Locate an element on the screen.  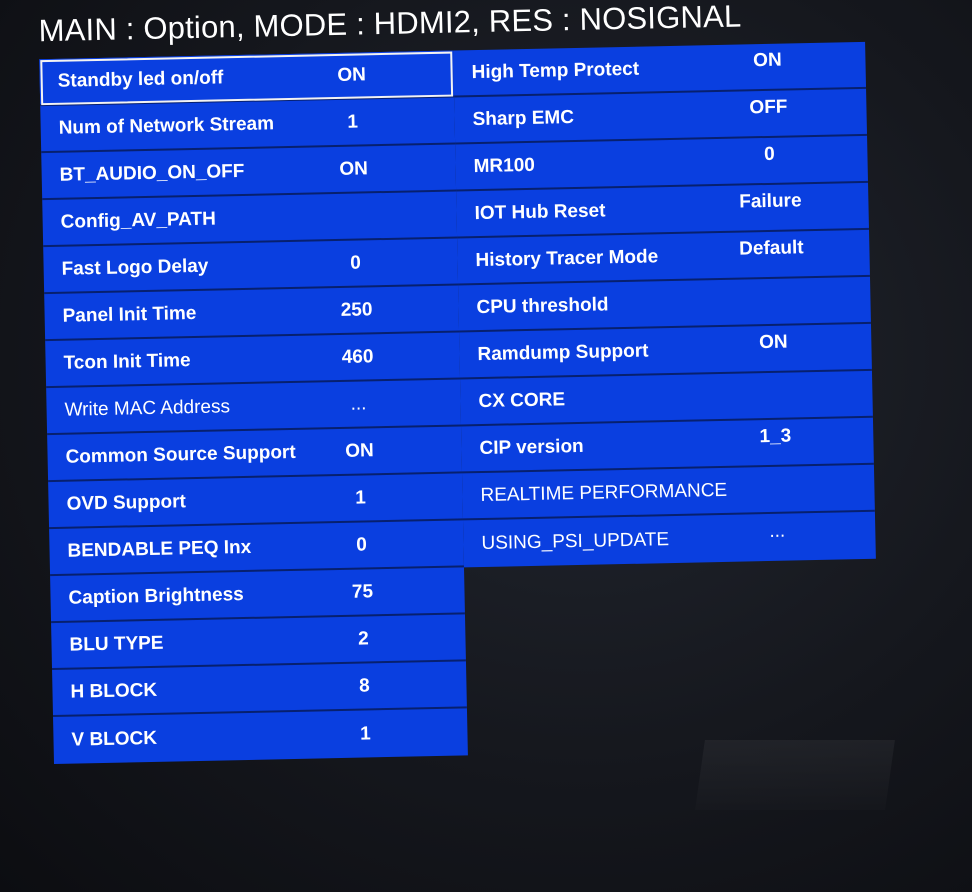
option-value: 250 is located at coordinates (356, 309).